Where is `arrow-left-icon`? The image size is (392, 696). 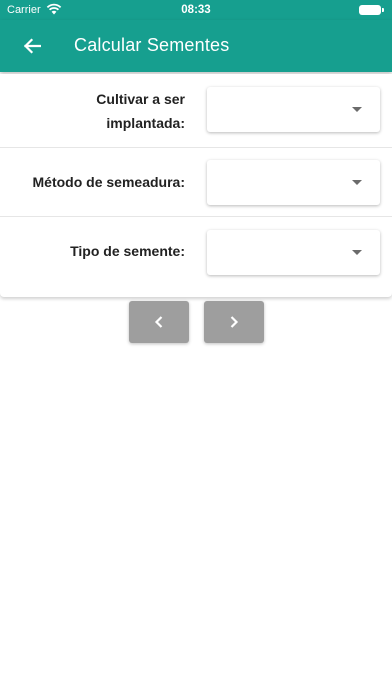
arrow-left-icon is located at coordinates (32, 46).